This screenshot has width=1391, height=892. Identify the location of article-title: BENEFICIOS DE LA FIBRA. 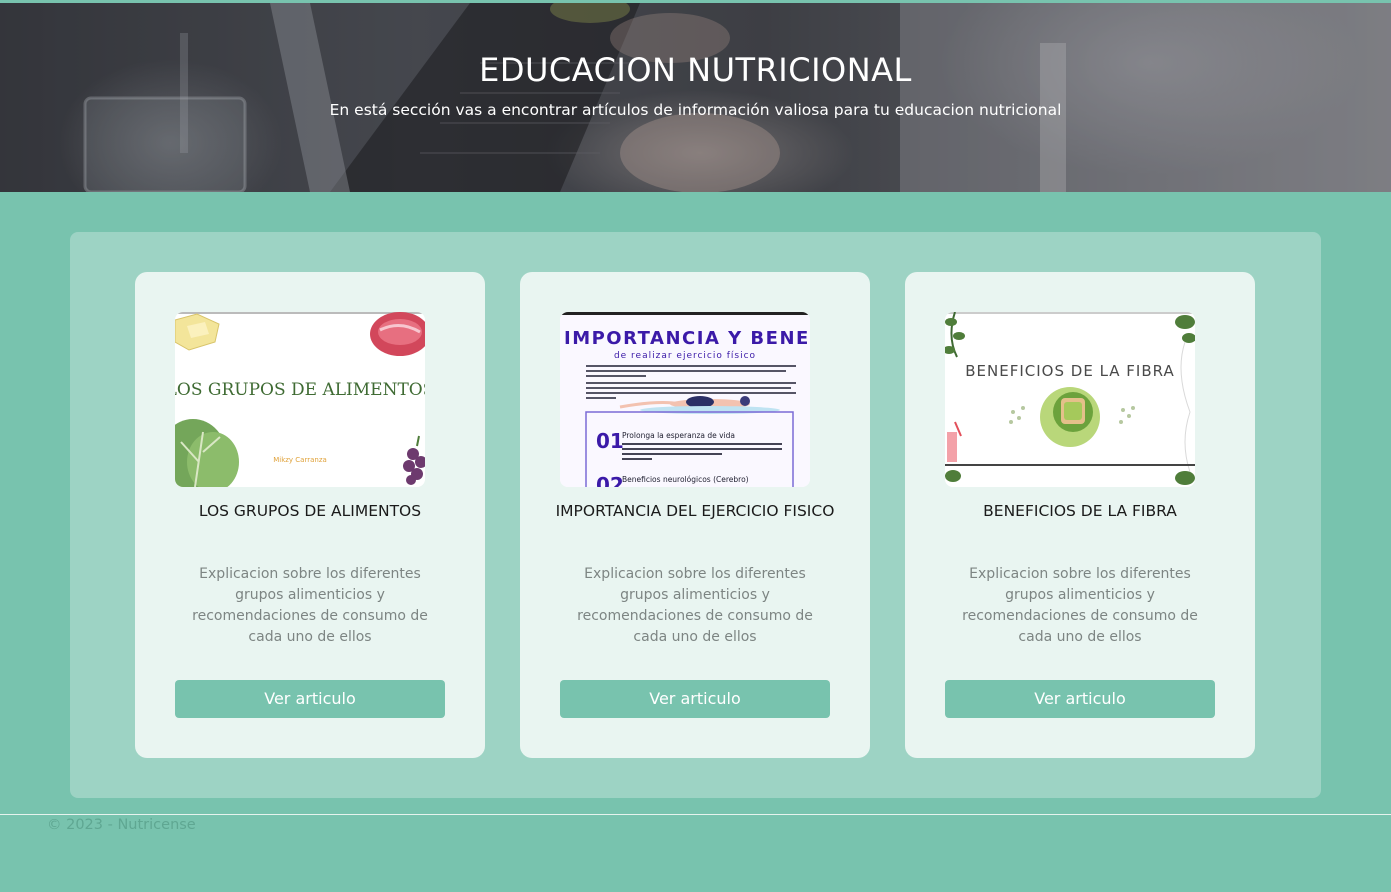
(1080, 511).